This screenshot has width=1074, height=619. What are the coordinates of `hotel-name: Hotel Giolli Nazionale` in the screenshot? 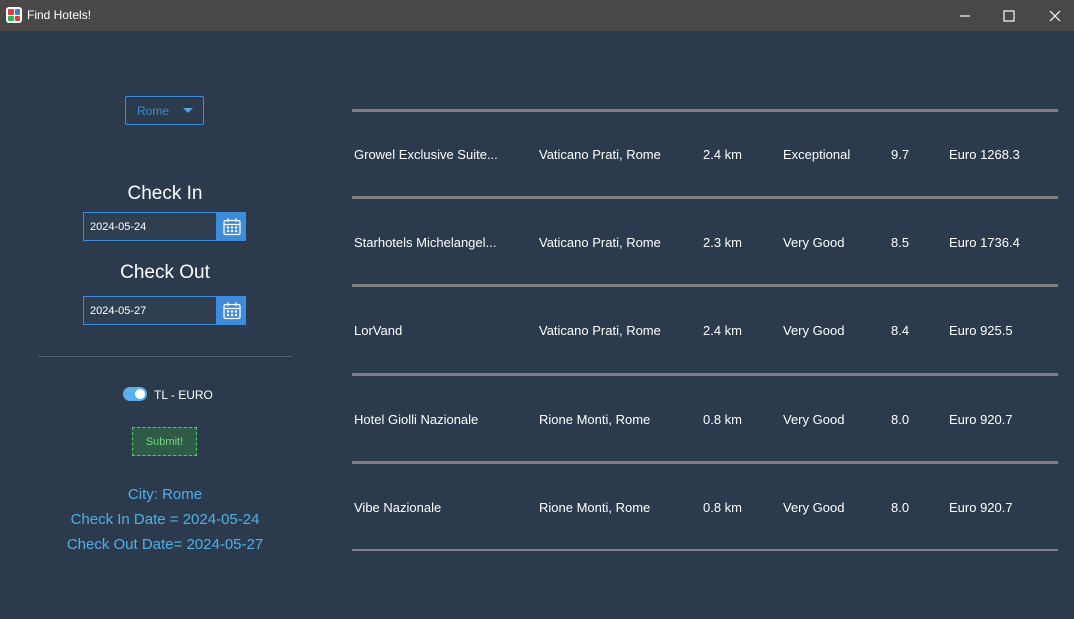 It's located at (416, 419).